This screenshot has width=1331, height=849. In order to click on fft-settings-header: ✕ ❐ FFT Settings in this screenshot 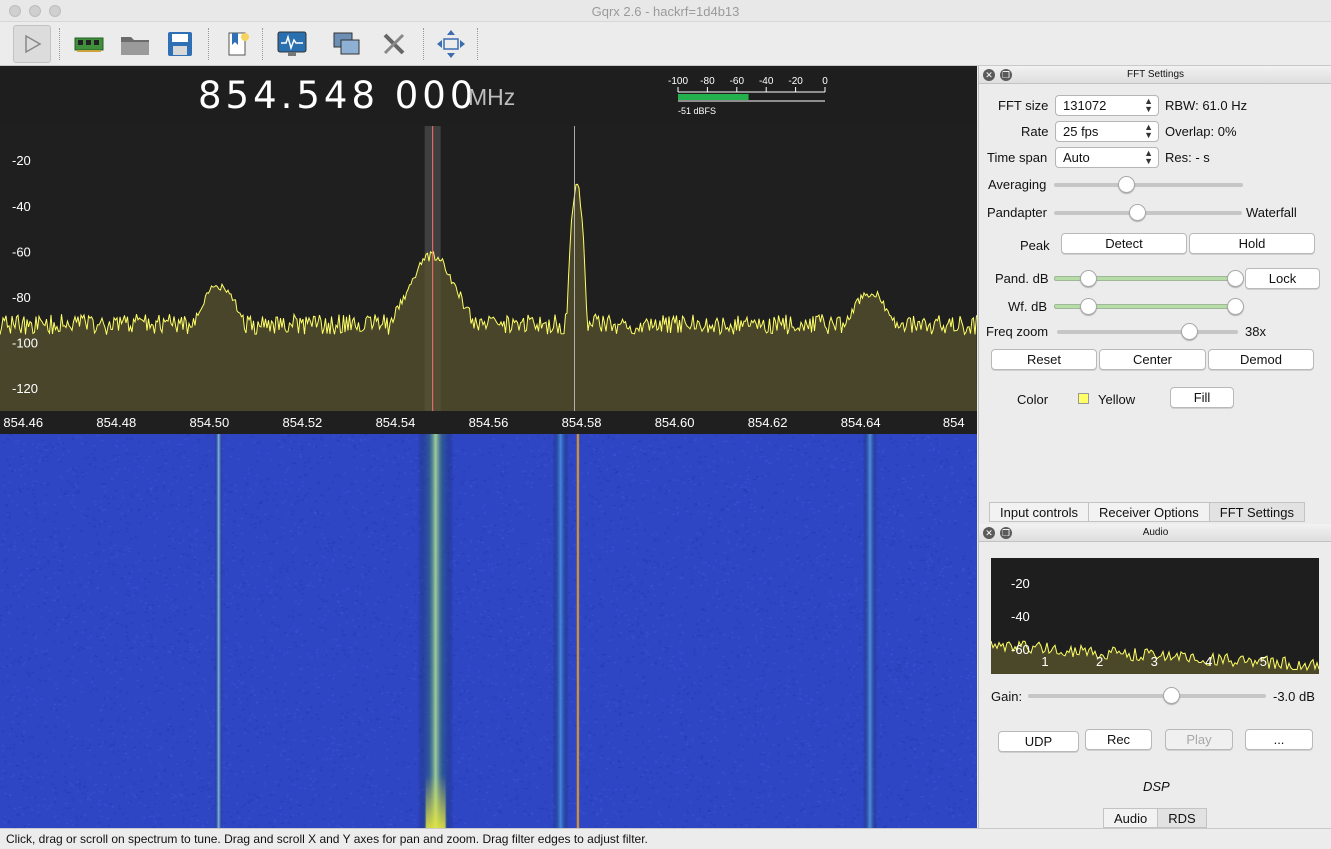, I will do `click(1155, 75)`.